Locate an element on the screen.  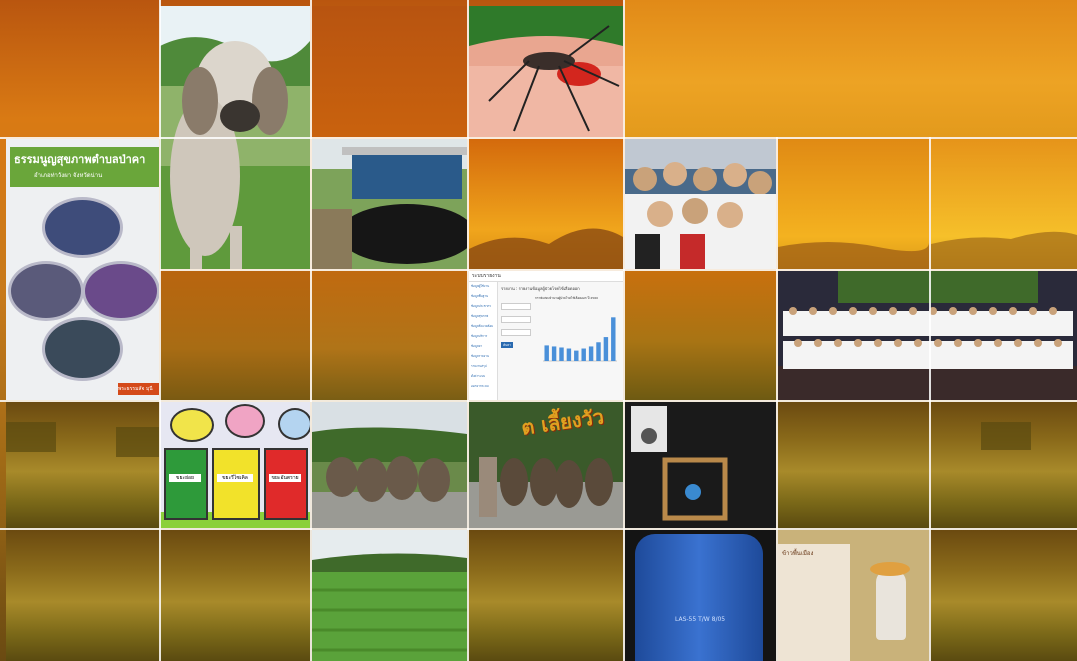
mosquito-image is located at coordinates (546, 71).